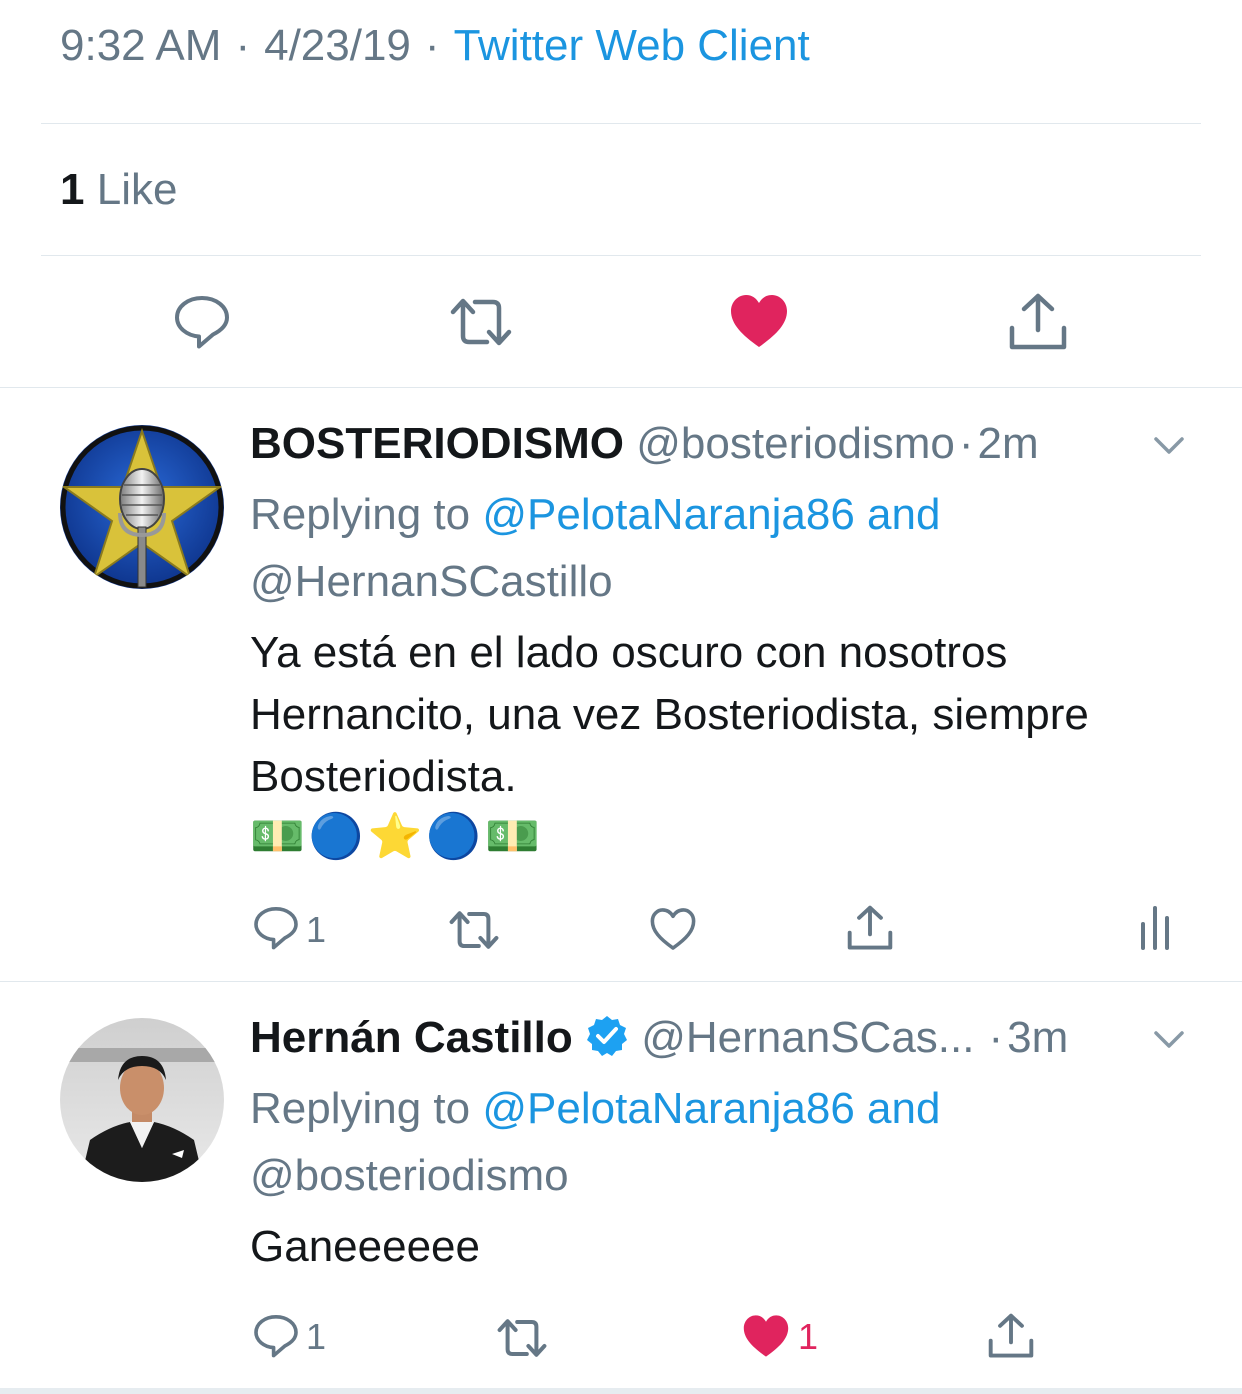  Describe the element at coordinates (365, 1246) in the screenshot. I see `tweet-text-line: Ganeeeeee` at that location.